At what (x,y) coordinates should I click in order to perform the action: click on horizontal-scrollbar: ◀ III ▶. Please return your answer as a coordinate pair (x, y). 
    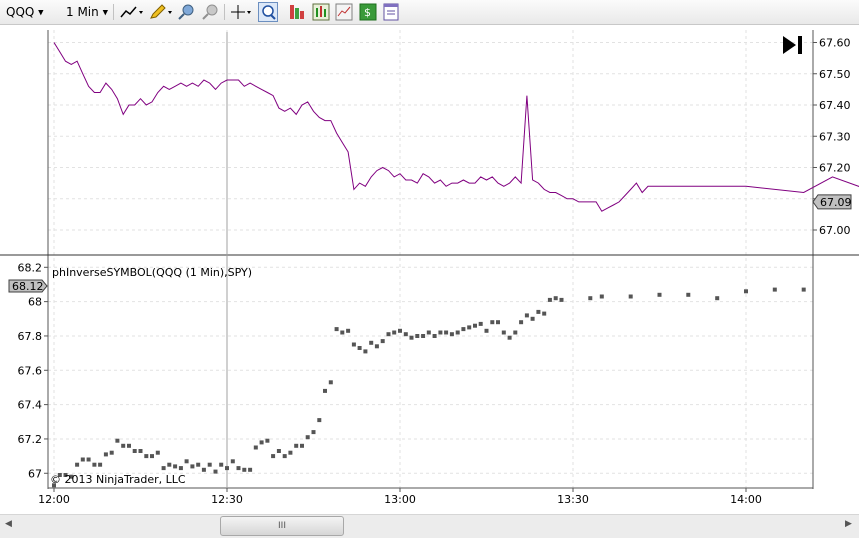
    Looking at the image, I should click on (429, 526).